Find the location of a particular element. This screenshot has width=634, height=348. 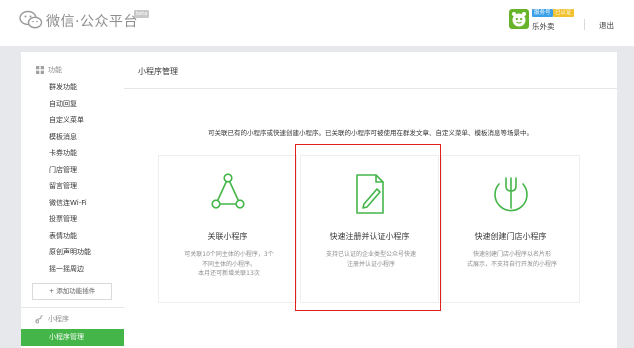

page-title: 小程序管理 is located at coordinates (158, 71).